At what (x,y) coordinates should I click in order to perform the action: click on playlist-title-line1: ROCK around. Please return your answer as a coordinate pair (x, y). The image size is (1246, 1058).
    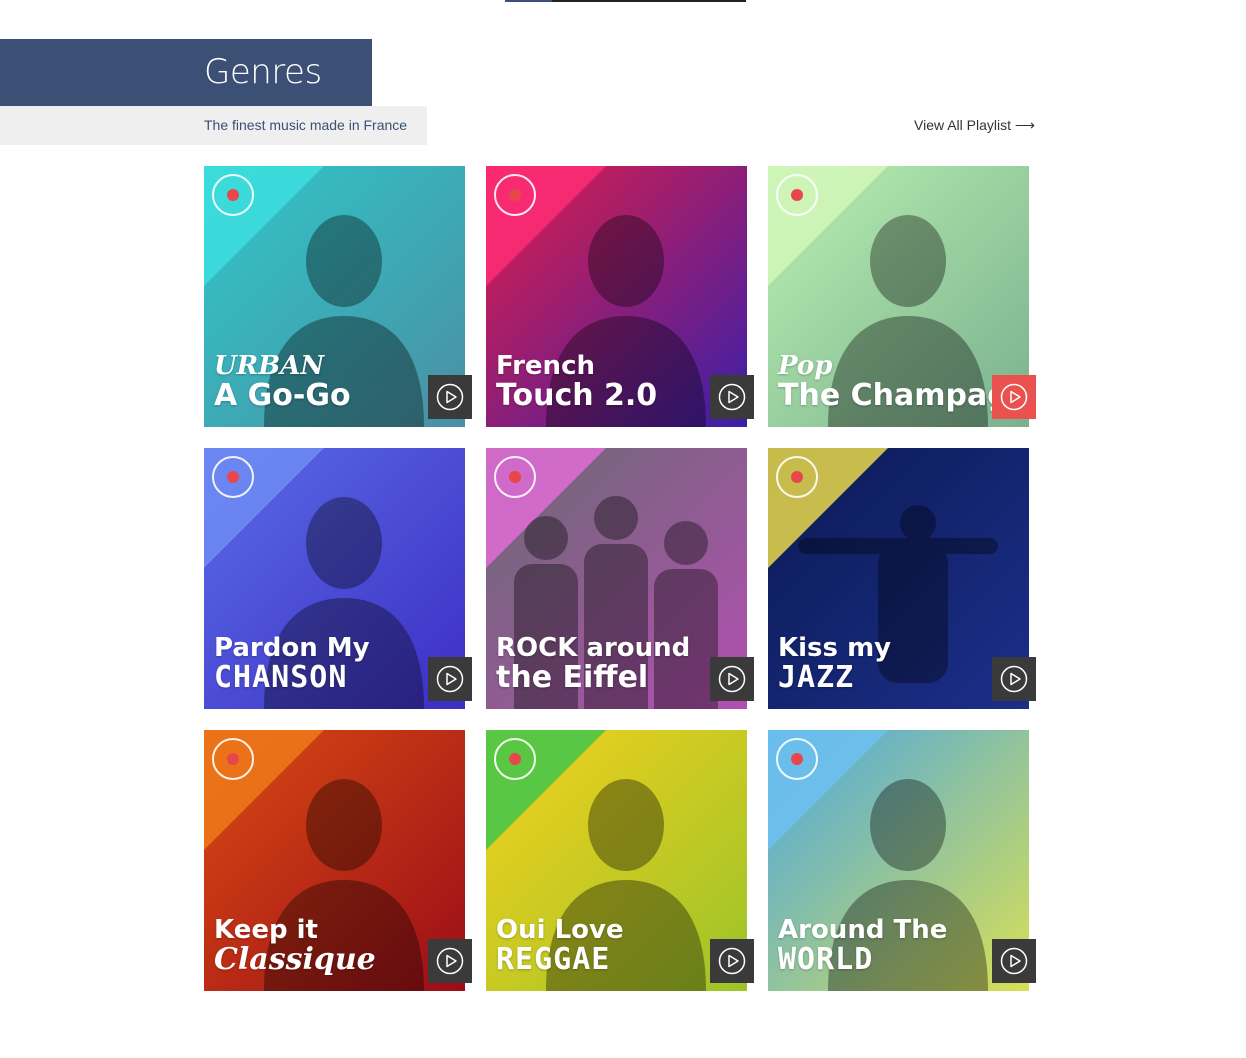
    Looking at the image, I should click on (593, 648).